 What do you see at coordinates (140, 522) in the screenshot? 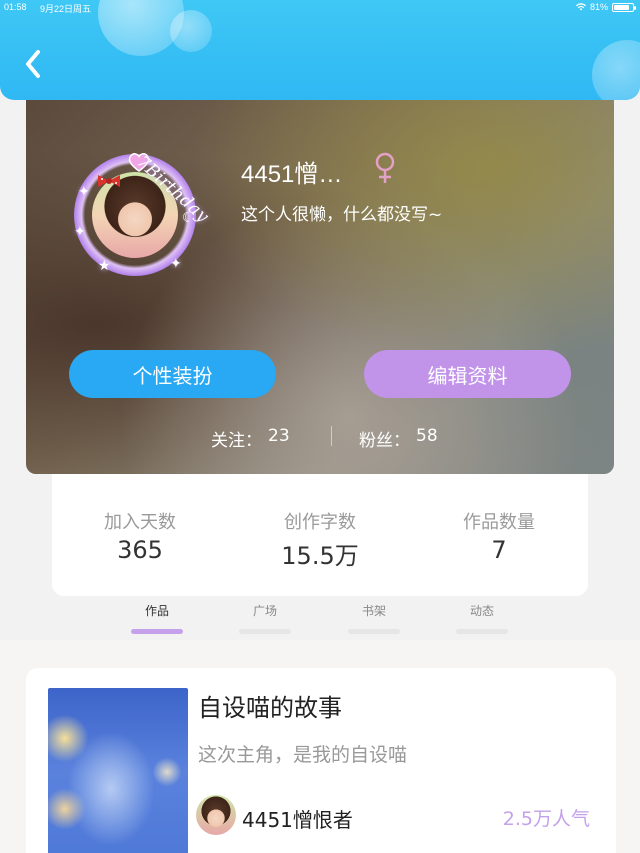
I see `stat-label: 加入天数` at bounding box center [140, 522].